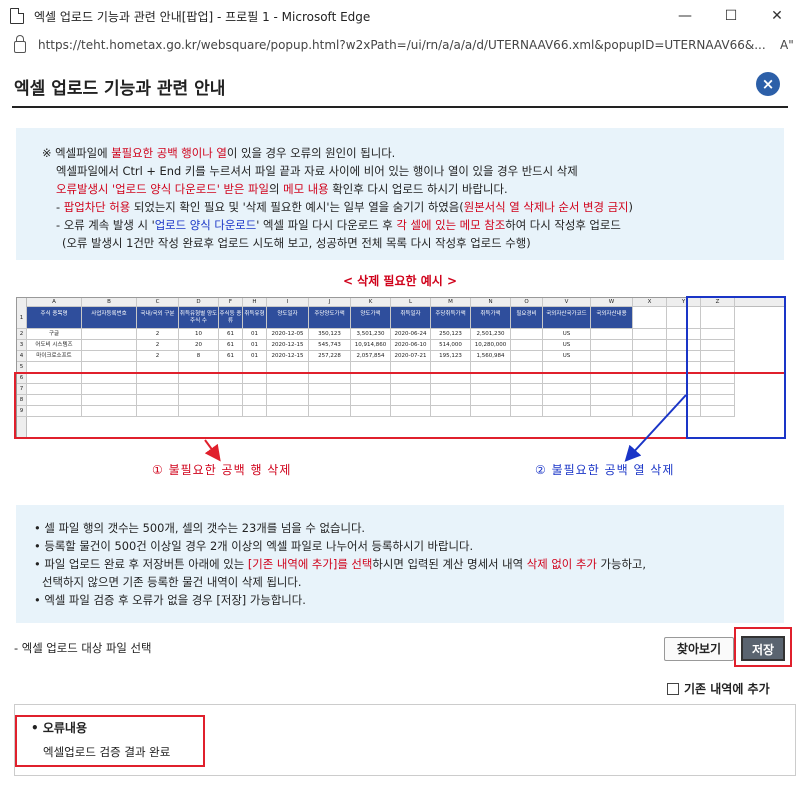  I want to click on red-arrow, so click(212, 450).